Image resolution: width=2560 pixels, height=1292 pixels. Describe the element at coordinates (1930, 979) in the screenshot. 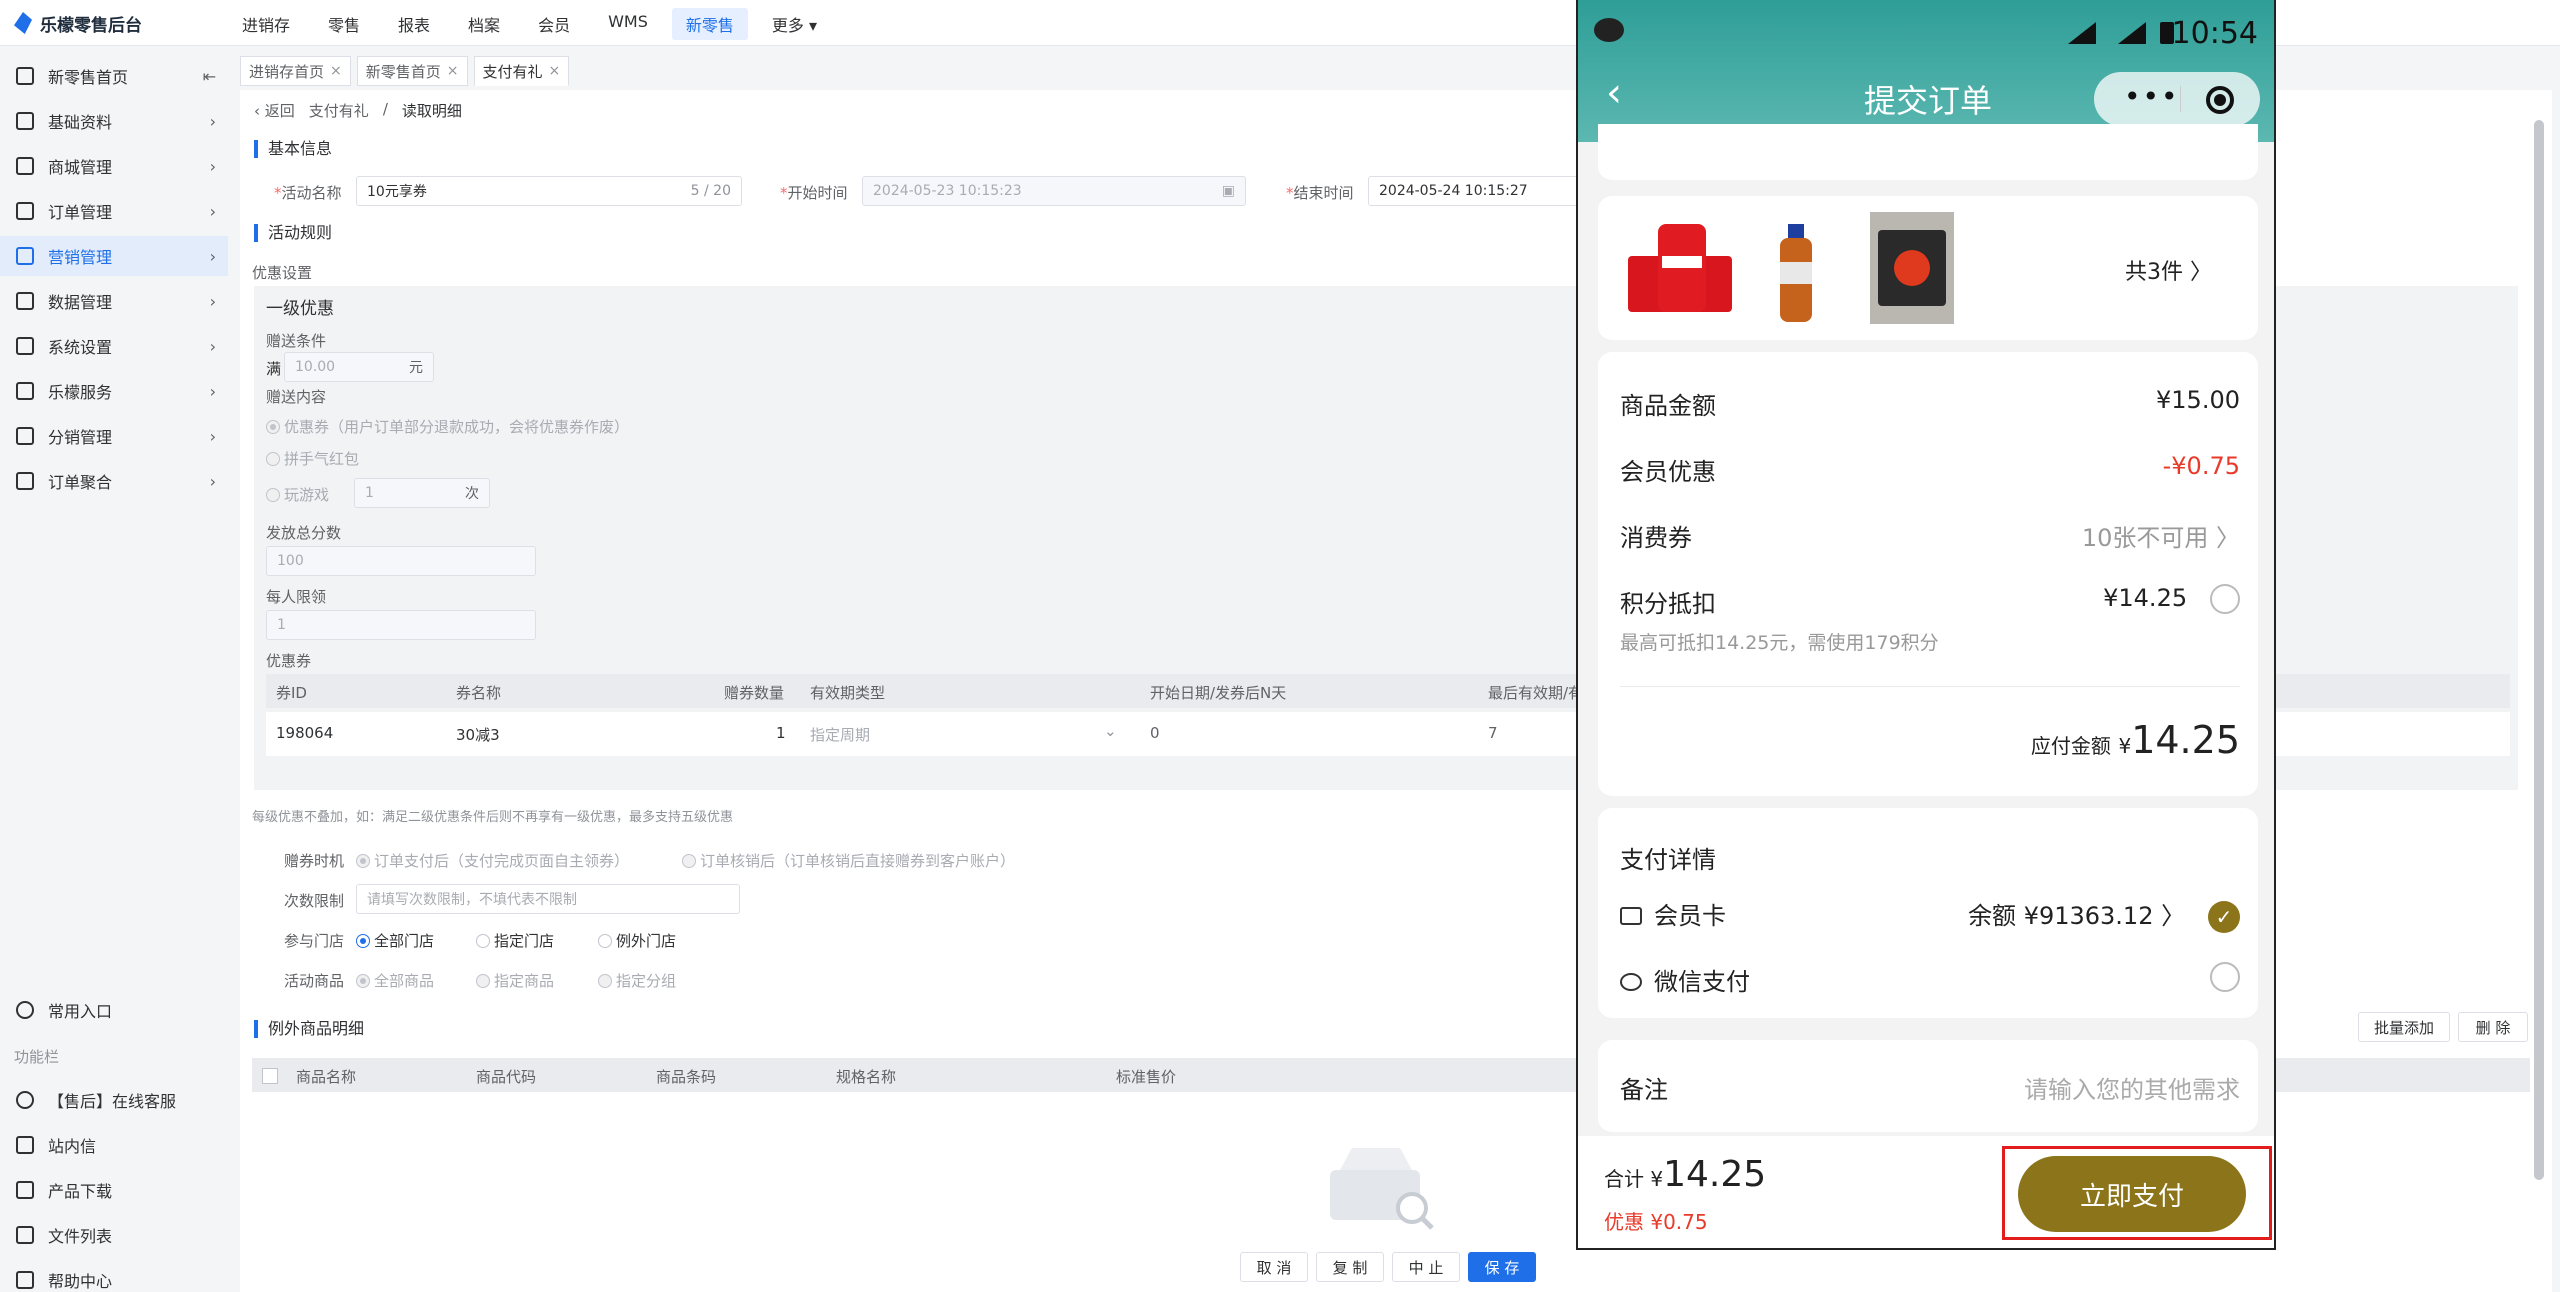

I see `wechat-pay-row: 微信支付` at that location.